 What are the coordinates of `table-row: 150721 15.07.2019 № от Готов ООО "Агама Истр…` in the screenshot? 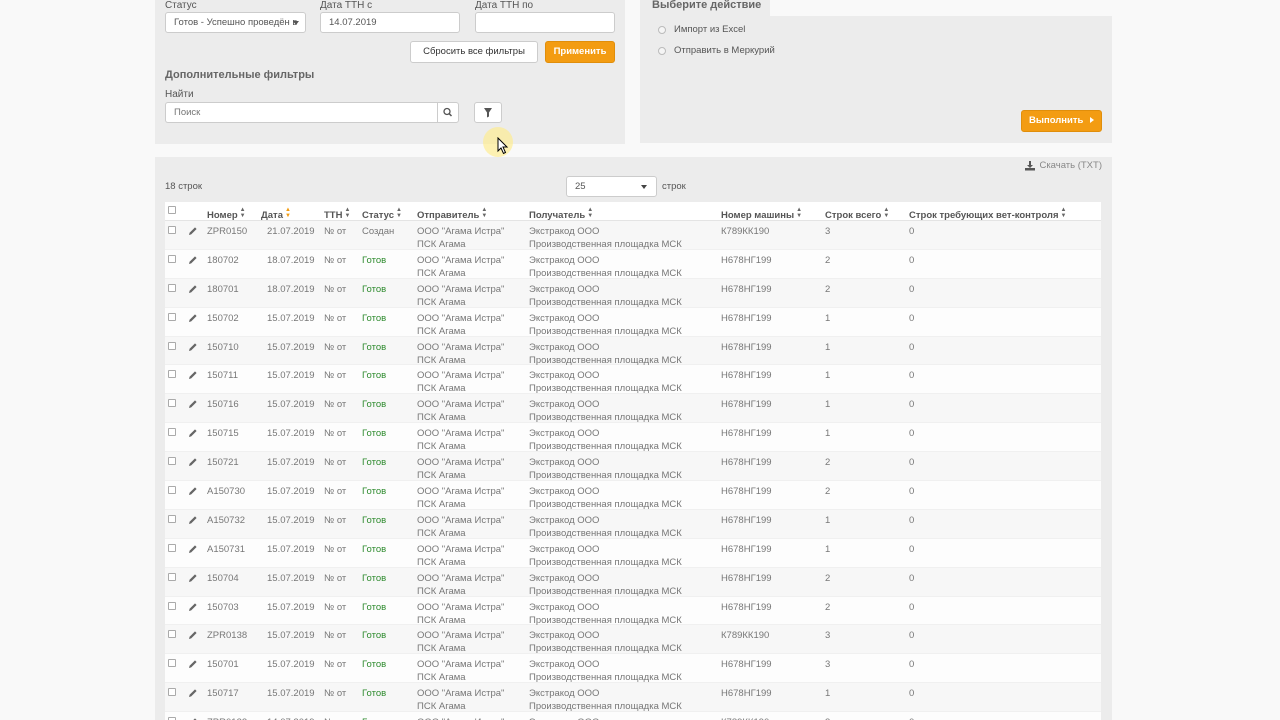 It's located at (633, 466).